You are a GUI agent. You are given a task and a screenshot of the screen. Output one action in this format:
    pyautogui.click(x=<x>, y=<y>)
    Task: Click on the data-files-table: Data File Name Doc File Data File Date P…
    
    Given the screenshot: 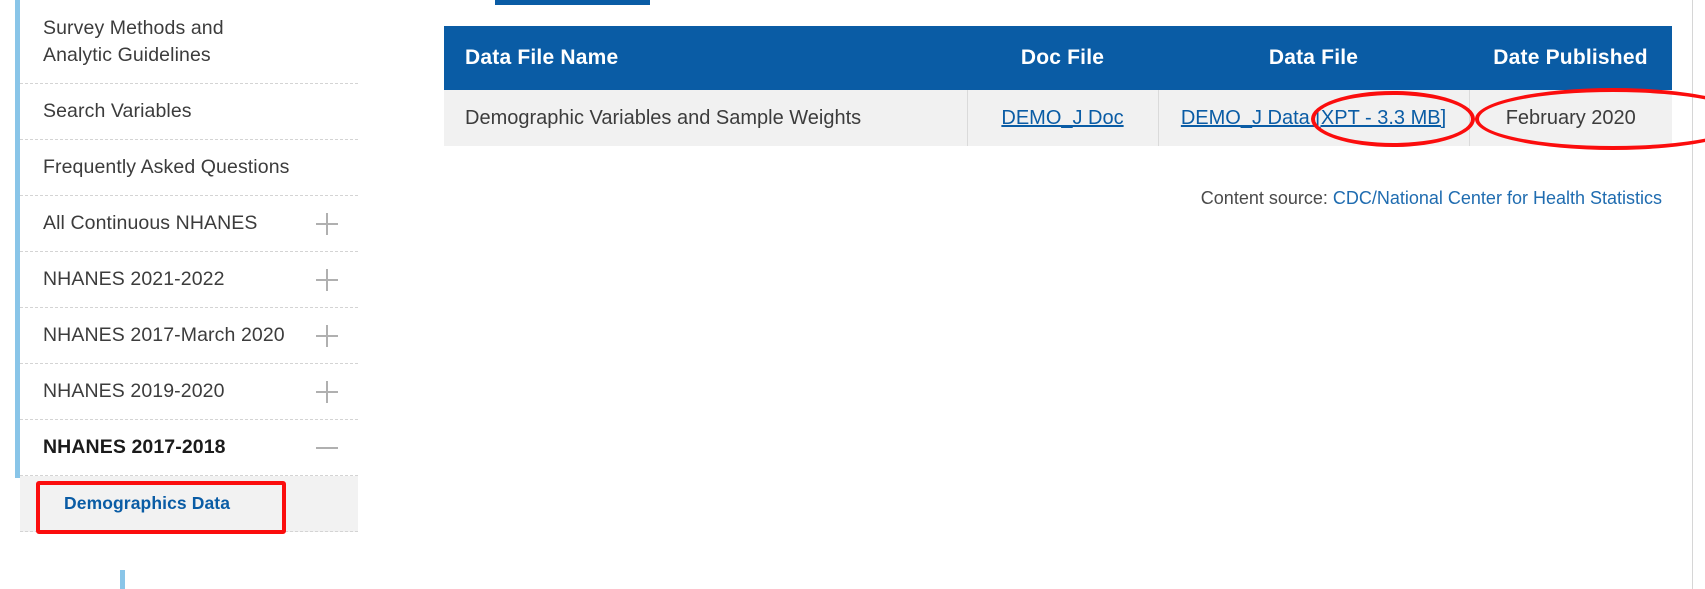 What is the action you would take?
    pyautogui.click(x=1058, y=86)
    